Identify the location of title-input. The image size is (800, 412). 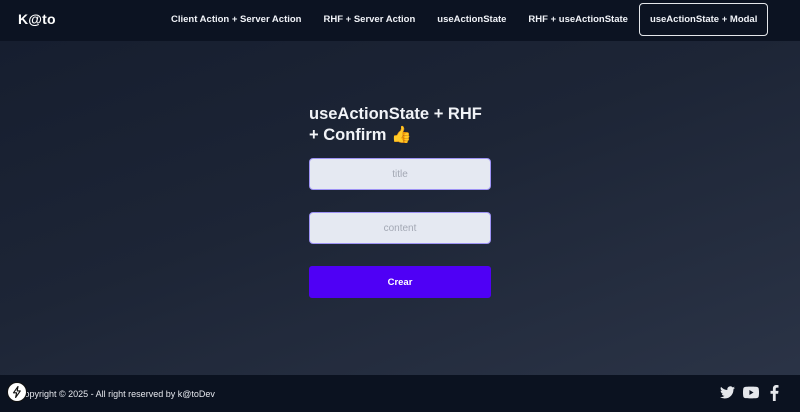
(400, 174).